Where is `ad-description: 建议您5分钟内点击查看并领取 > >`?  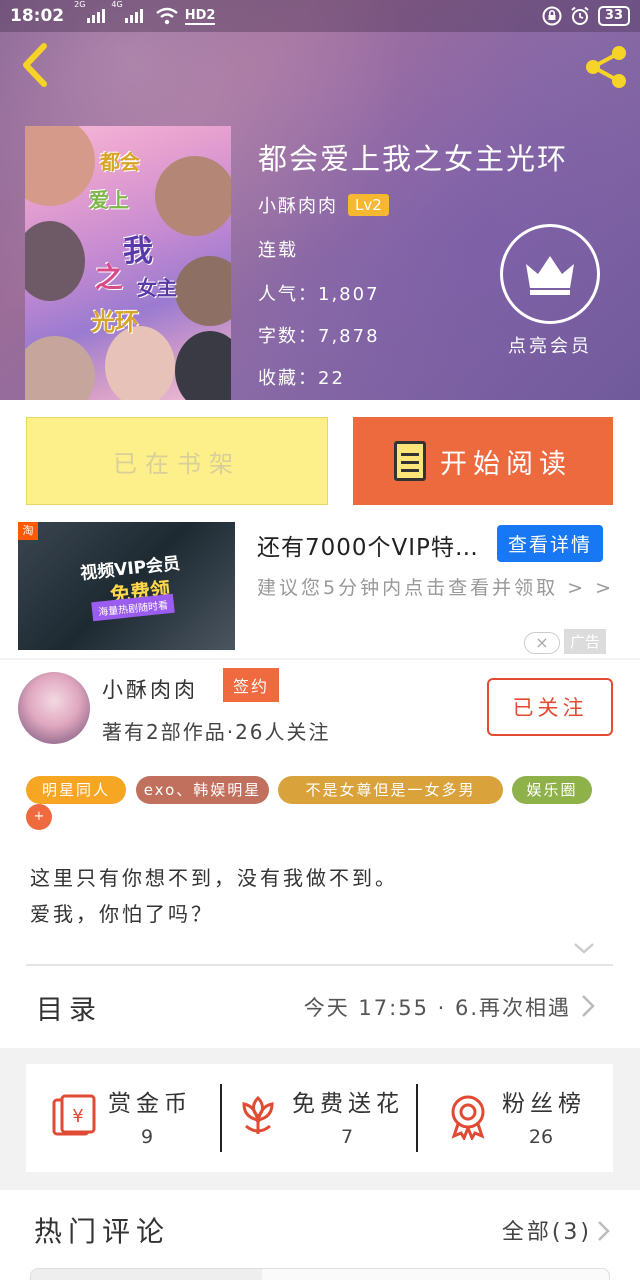 ad-description: 建议您5分钟内点击查看并领取 > > is located at coordinates (436, 588).